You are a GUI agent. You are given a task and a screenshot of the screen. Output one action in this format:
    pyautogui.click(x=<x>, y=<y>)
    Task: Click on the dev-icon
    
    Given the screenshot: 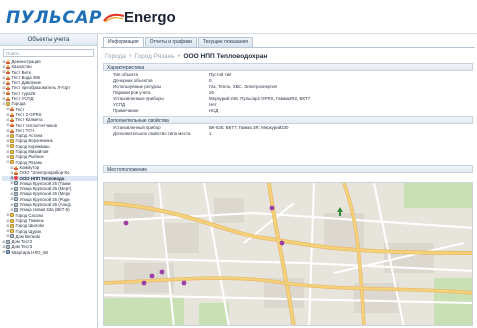 What is the action you would take?
    pyautogui.click(x=16, y=178)
    